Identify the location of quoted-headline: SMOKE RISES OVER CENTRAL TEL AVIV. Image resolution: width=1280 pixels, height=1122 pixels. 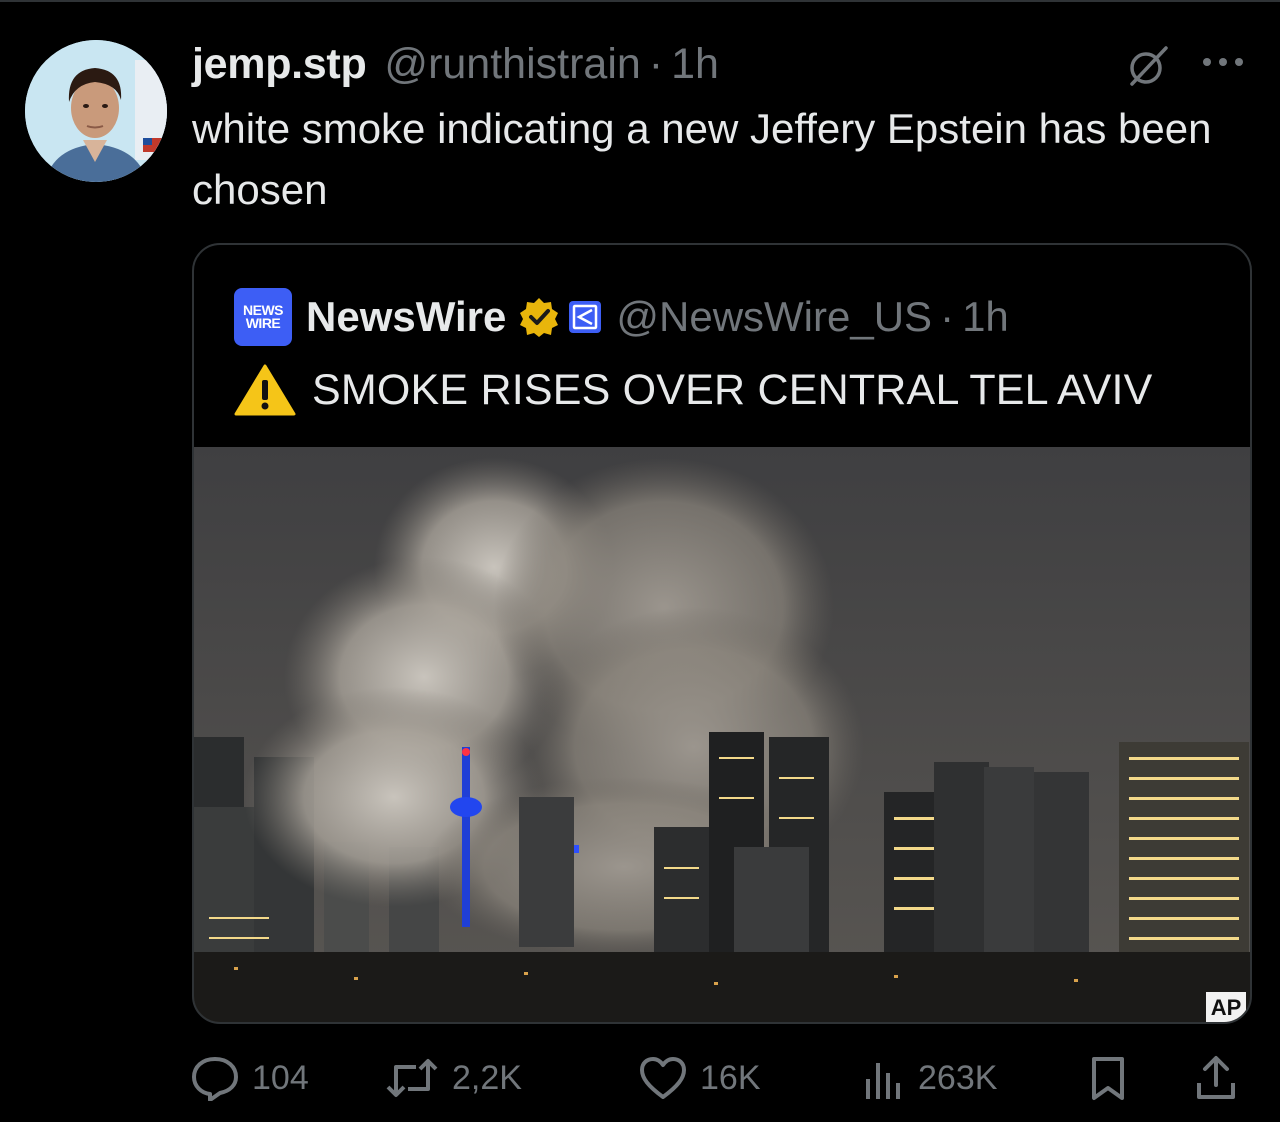
(732, 389).